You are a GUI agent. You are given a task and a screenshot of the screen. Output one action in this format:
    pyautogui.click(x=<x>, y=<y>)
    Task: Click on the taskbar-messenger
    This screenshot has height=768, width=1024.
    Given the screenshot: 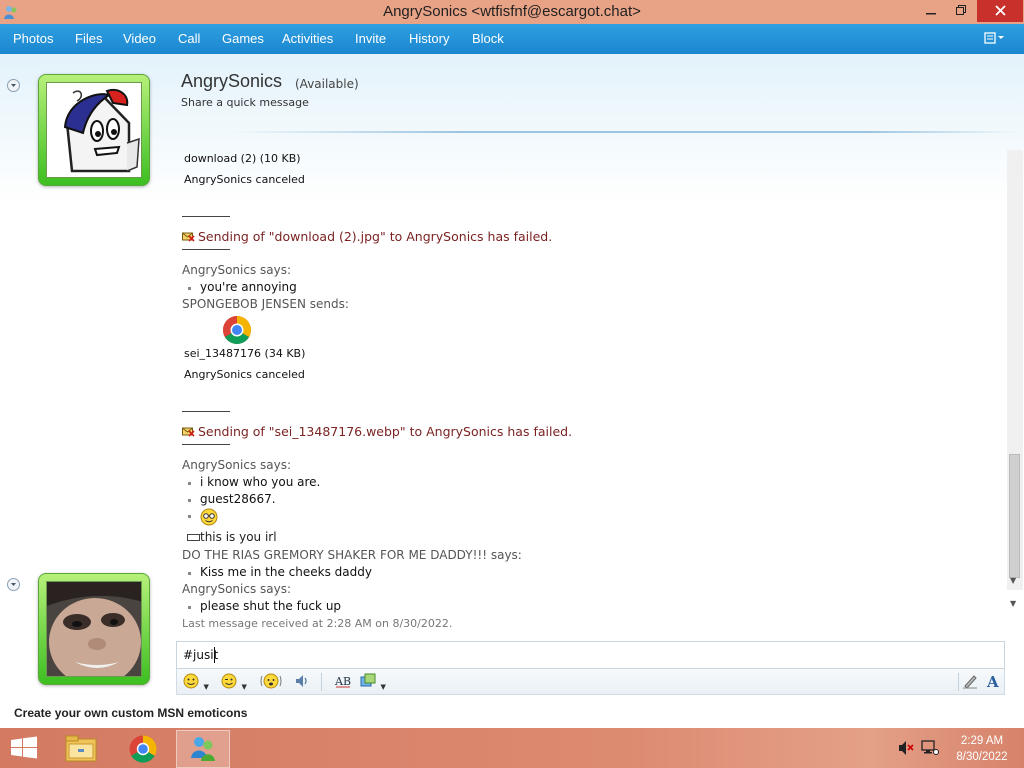 What is the action you would take?
    pyautogui.click(x=203, y=749)
    